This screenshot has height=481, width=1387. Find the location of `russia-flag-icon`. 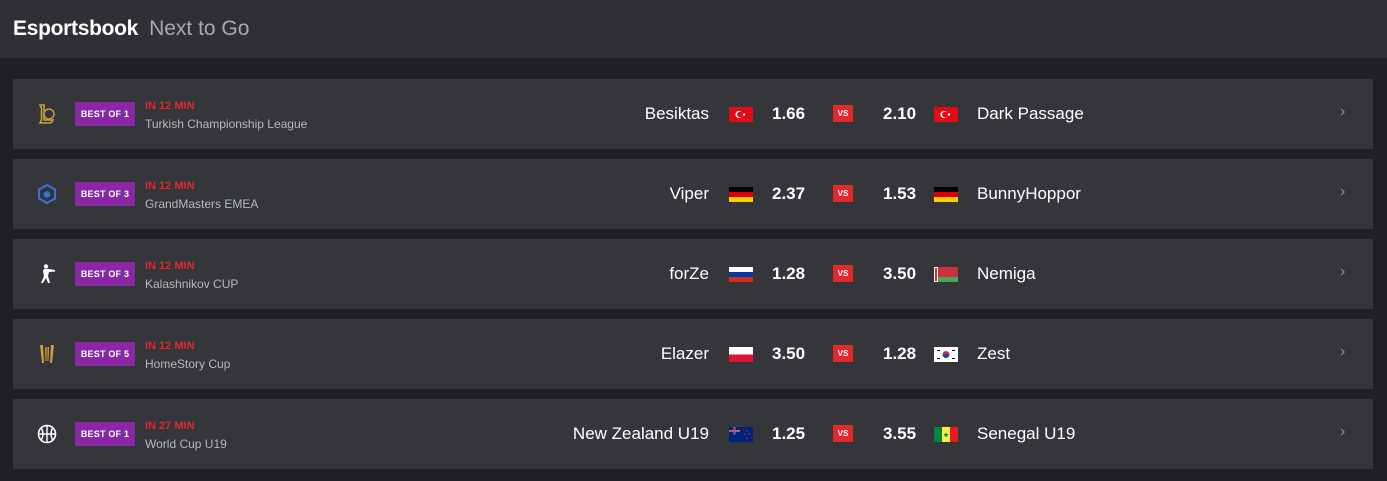

russia-flag-icon is located at coordinates (741, 274).